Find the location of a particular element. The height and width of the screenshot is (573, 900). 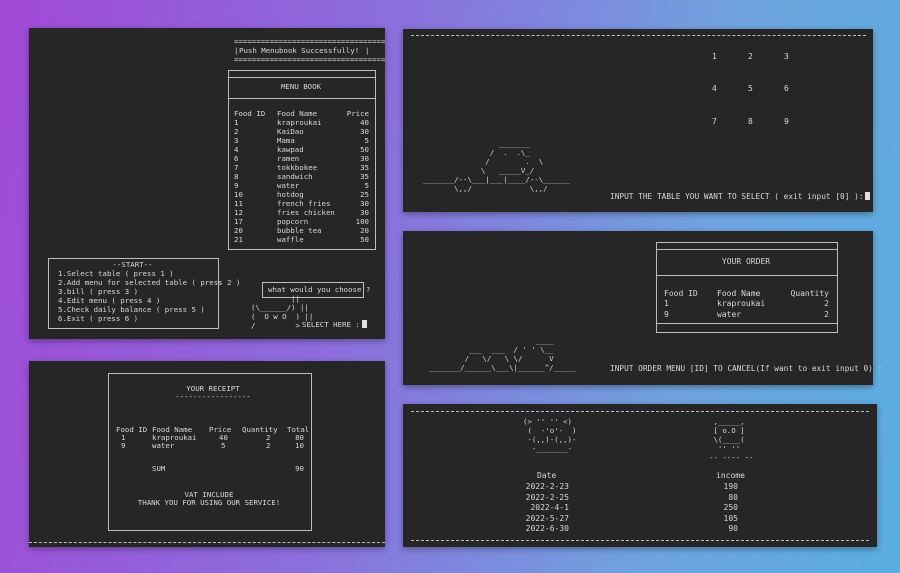

table-number-5: 5 is located at coordinates (750, 88).